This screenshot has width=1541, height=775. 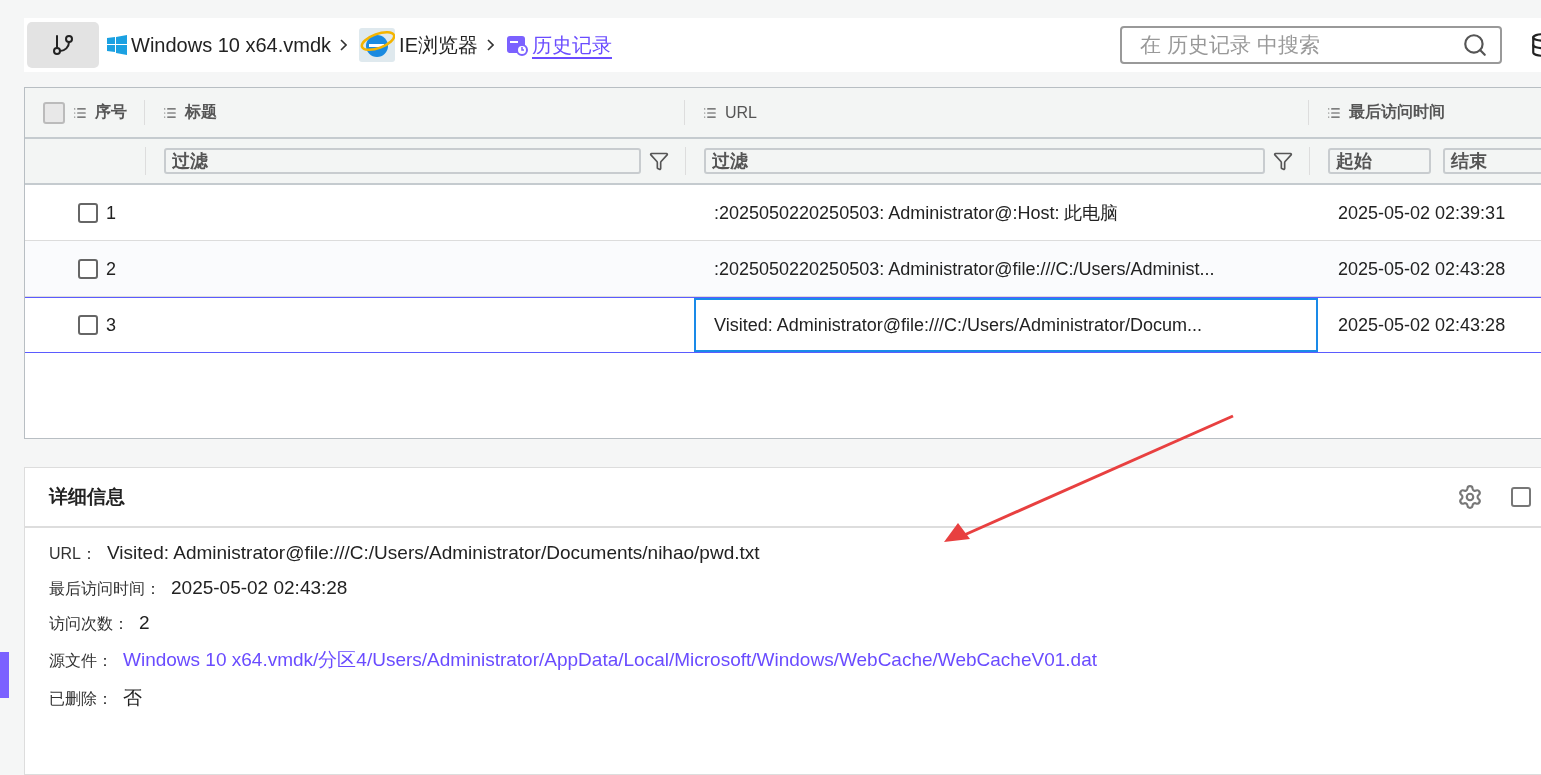 I want to click on field-label: URL：, so click(x=73, y=554).